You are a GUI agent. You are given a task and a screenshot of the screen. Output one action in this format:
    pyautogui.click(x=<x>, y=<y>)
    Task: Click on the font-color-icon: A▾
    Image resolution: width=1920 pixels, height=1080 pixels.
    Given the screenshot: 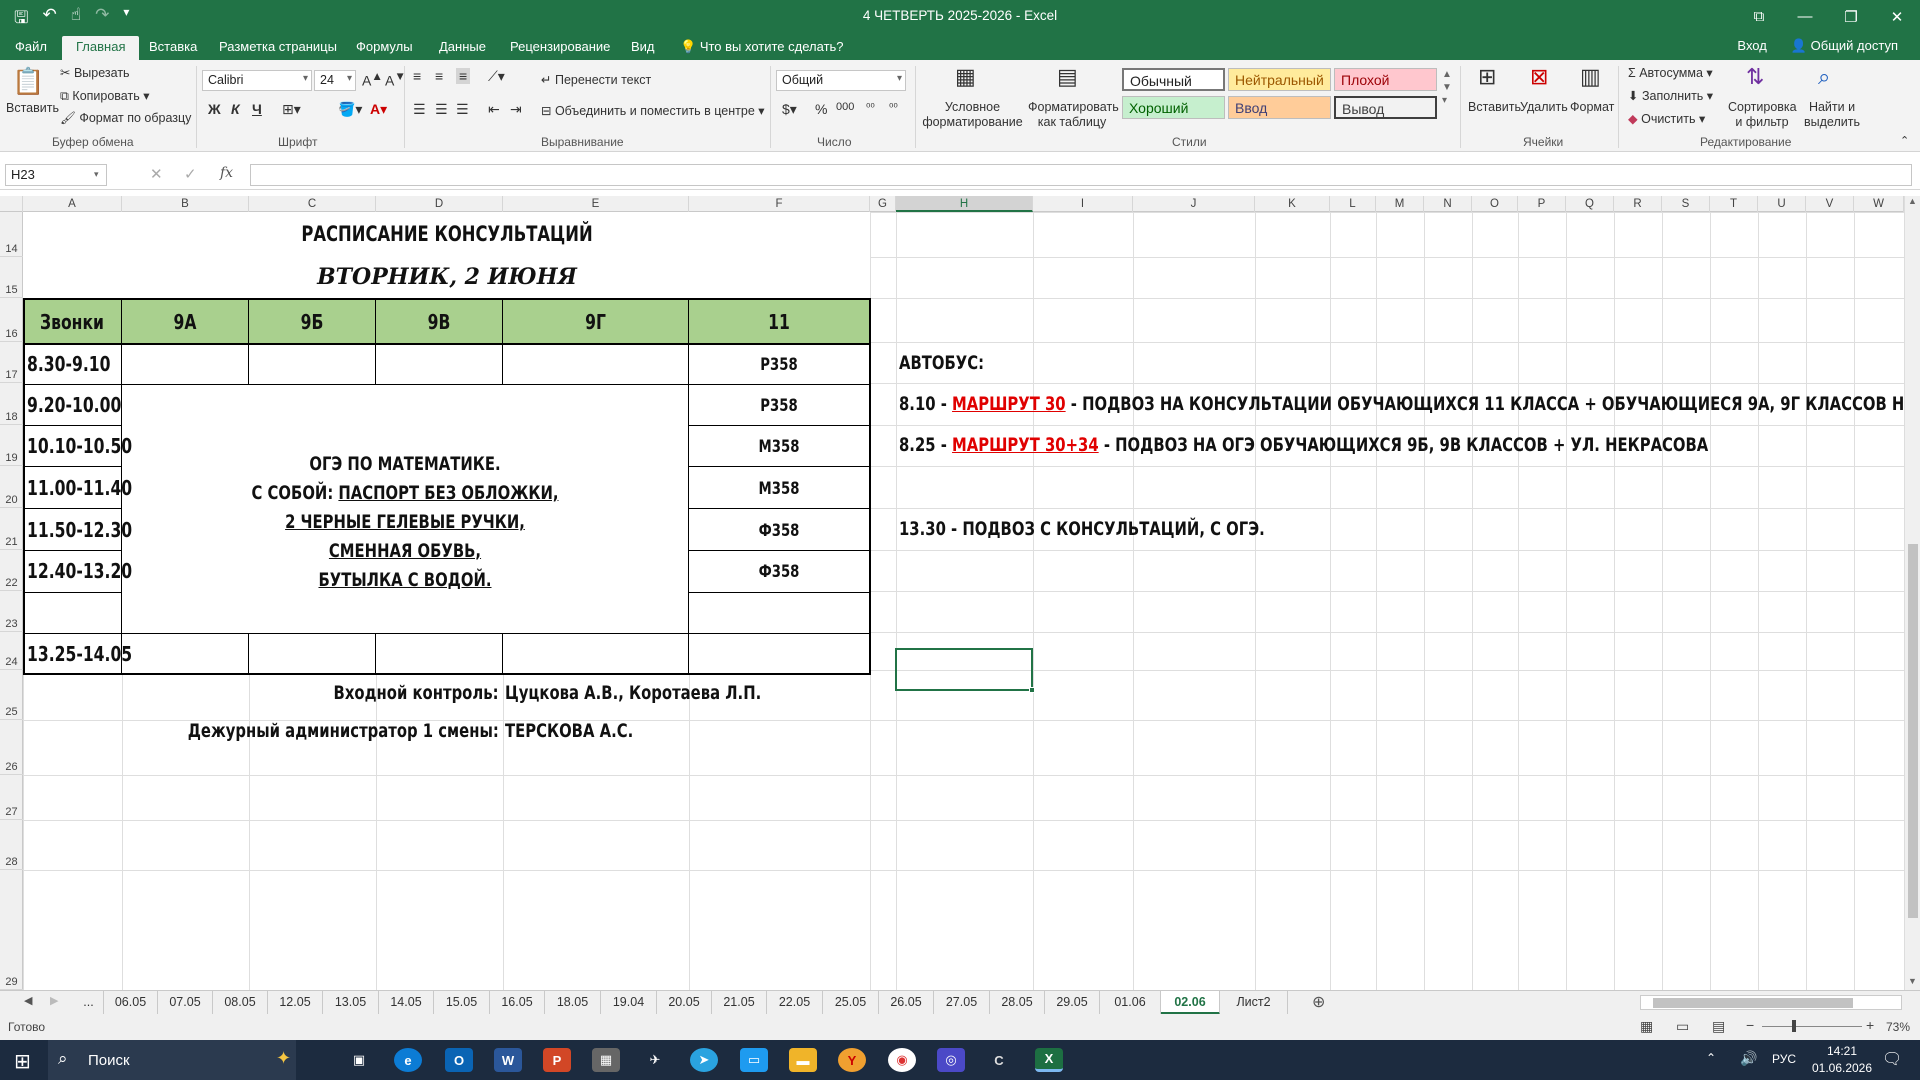 What is the action you would take?
    pyautogui.click(x=378, y=109)
    